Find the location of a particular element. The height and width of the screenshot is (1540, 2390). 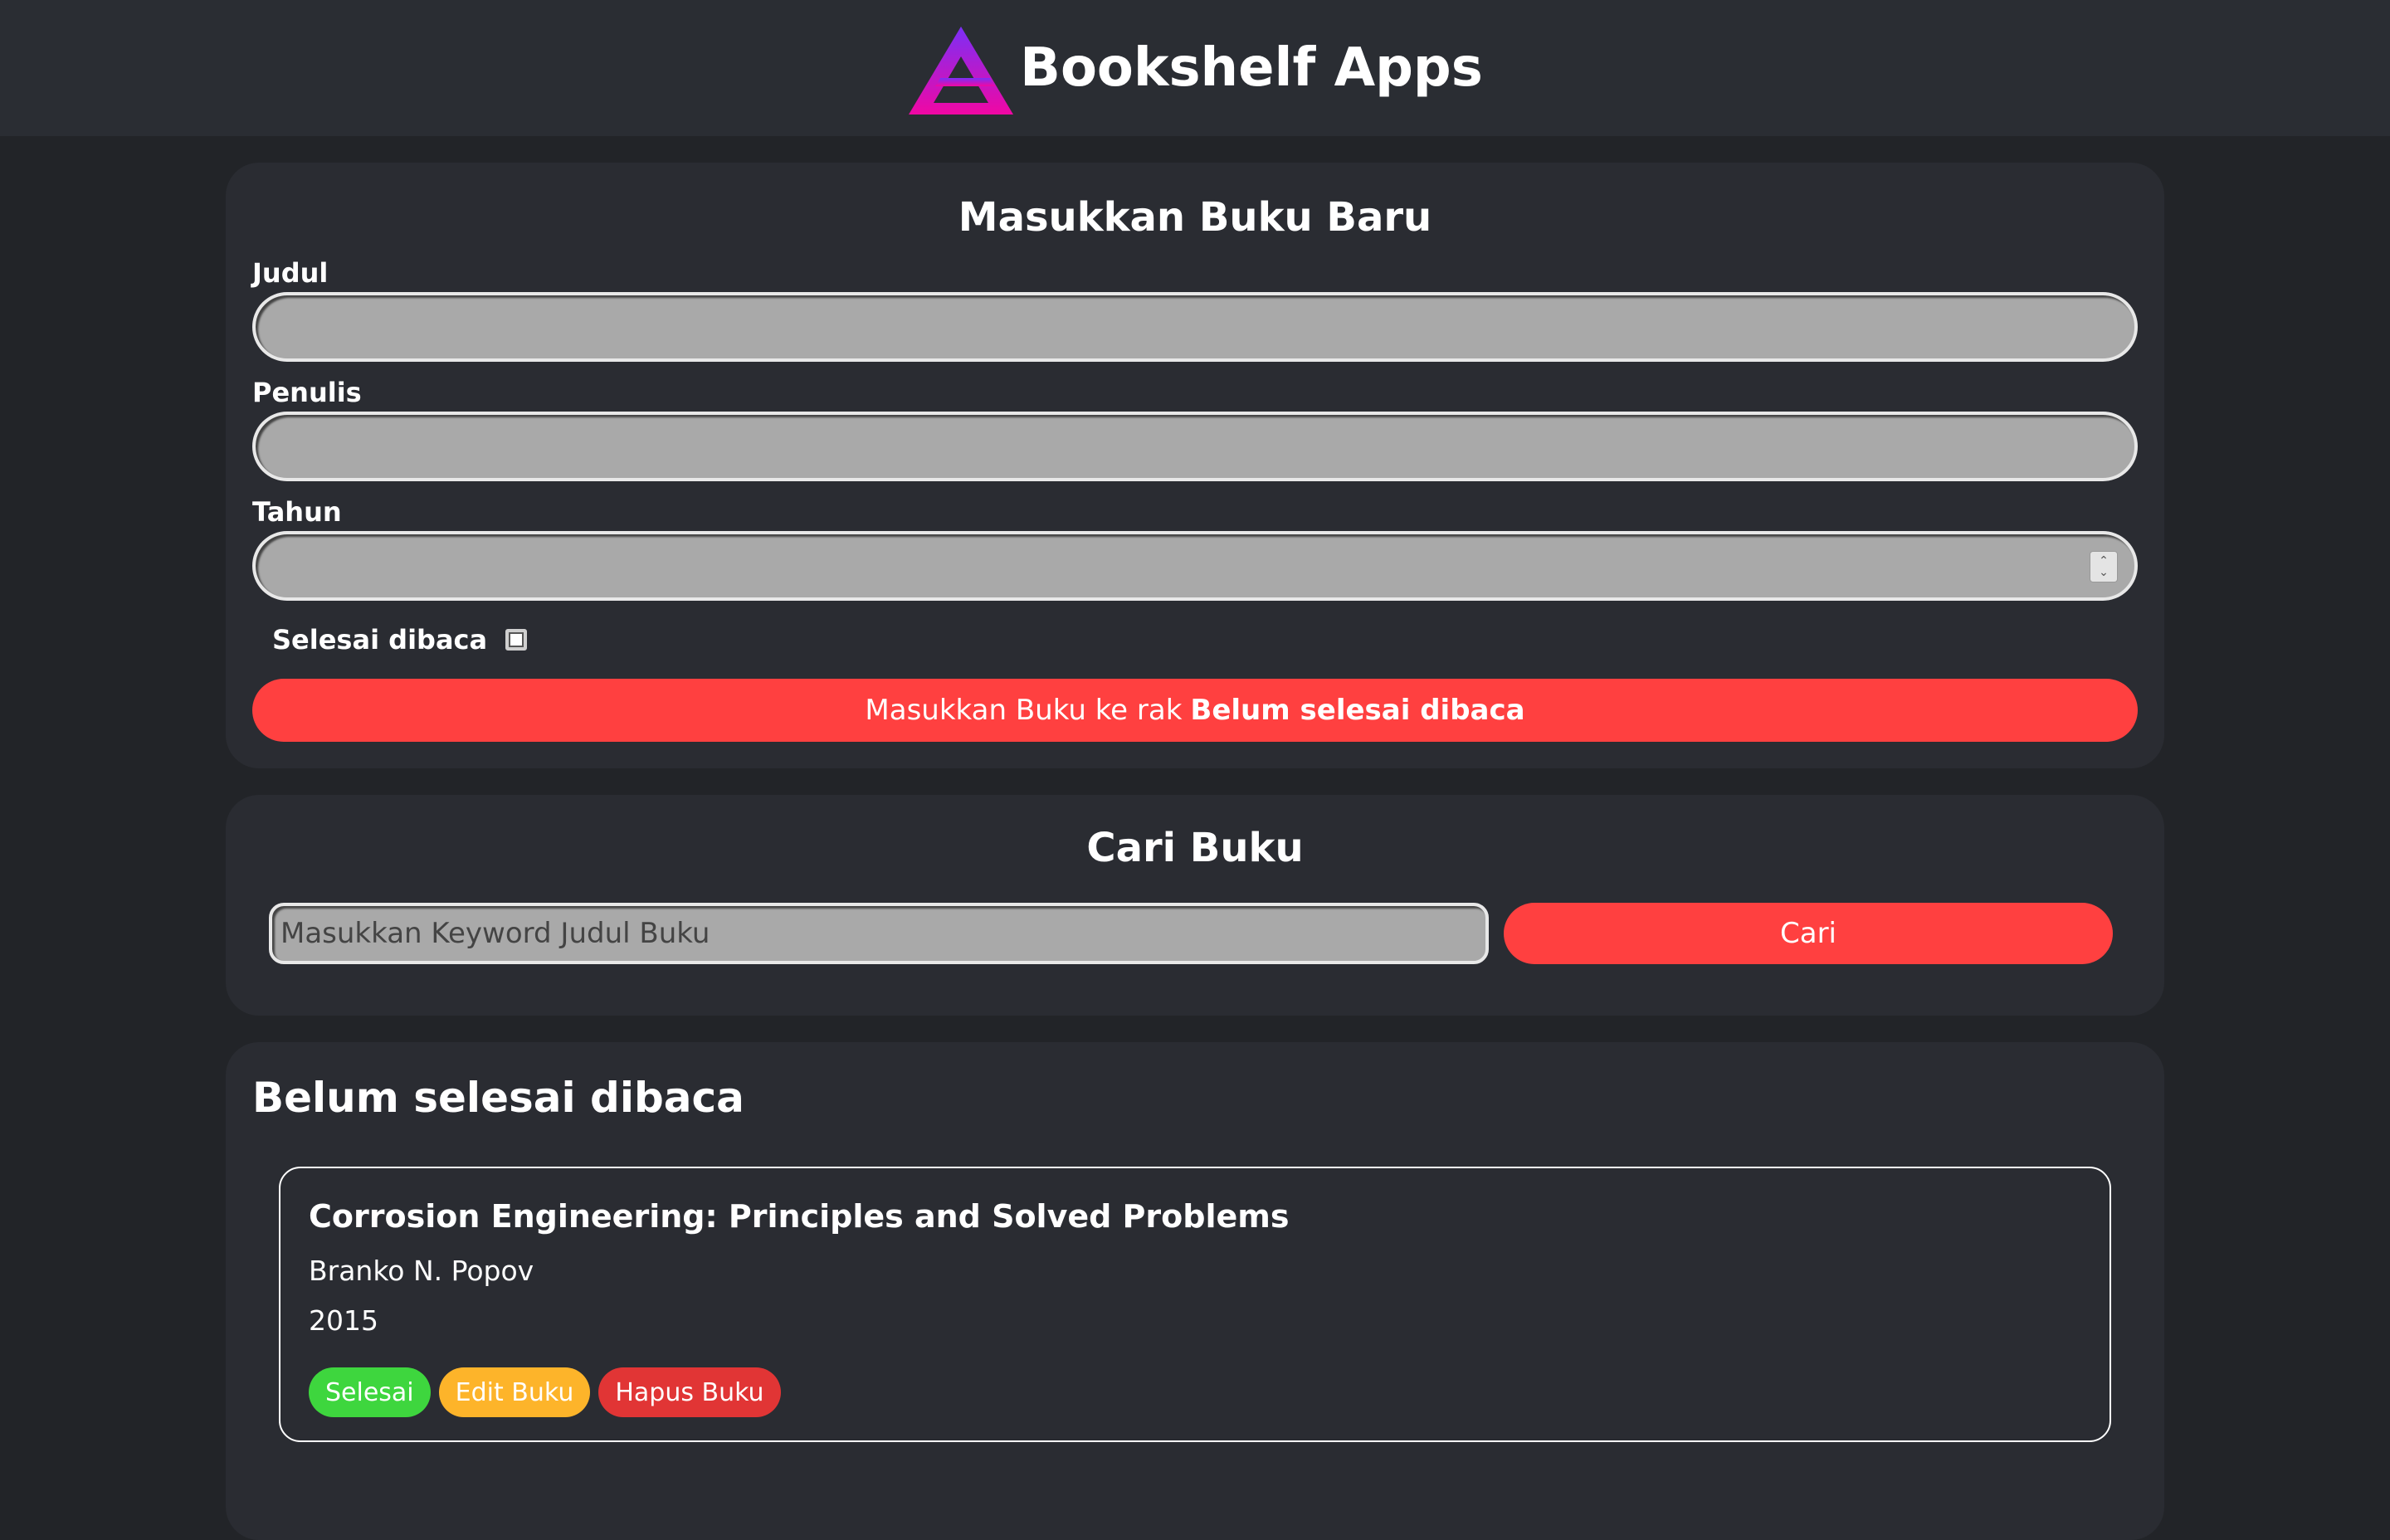

delete-book-button: Hapus Buku is located at coordinates (690, 1392).